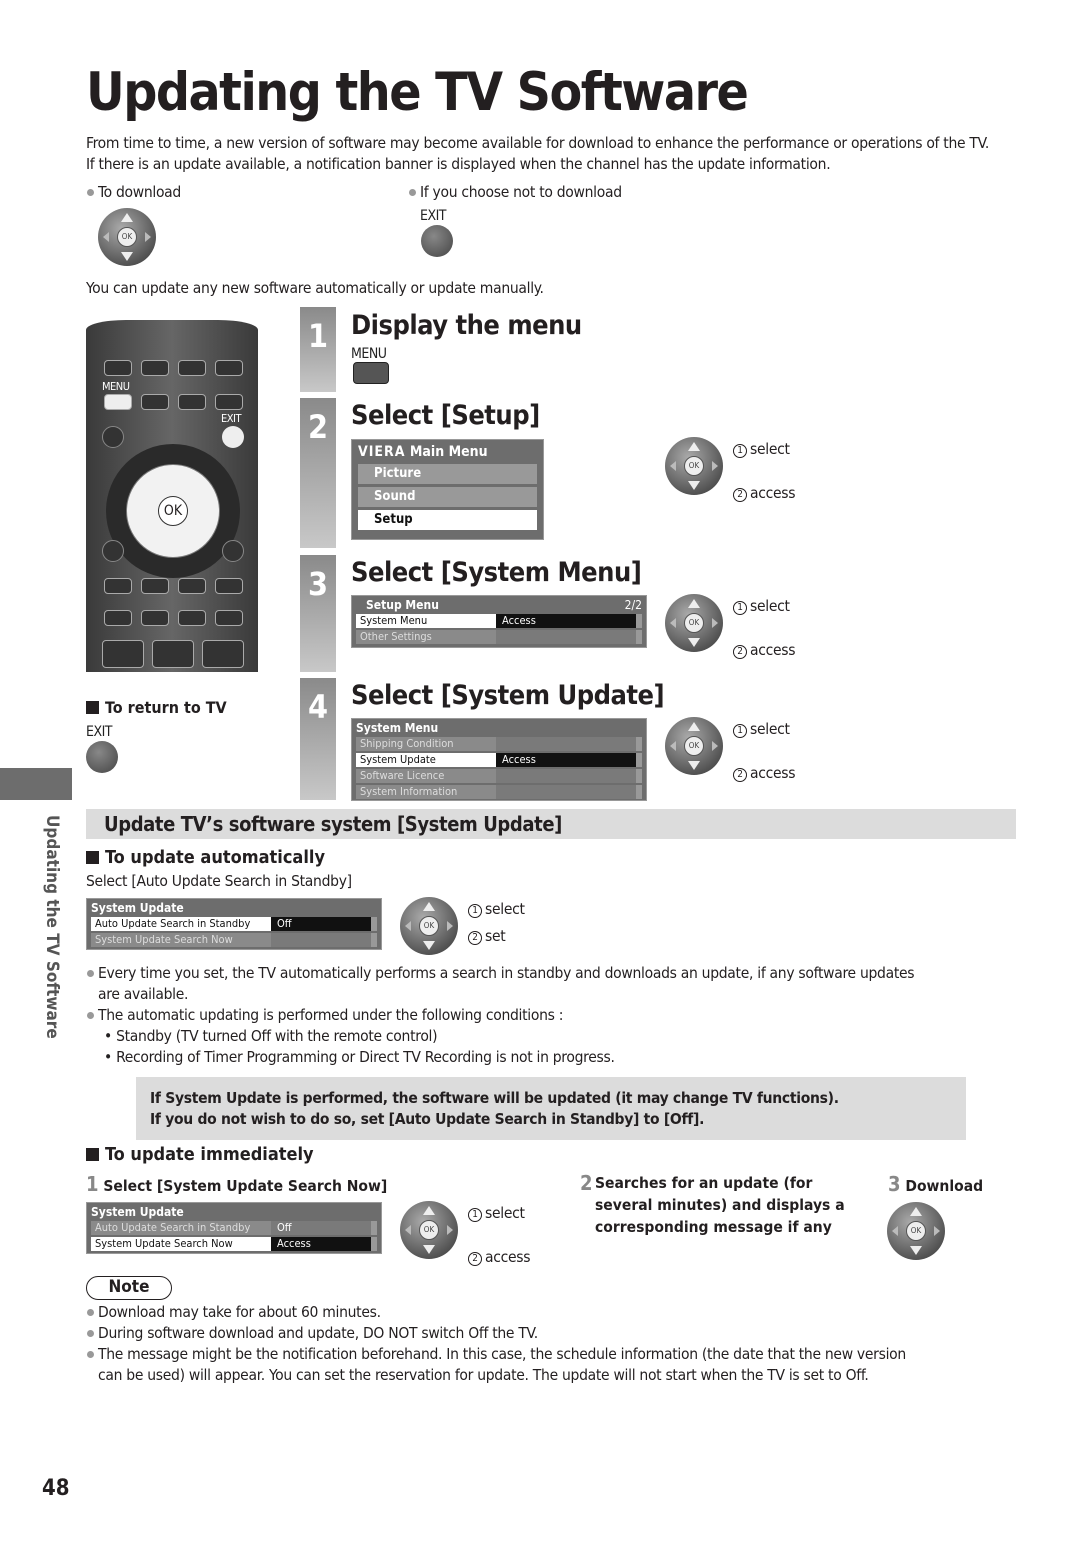 This screenshot has height=1544, width=1080. I want to click on step-title: Display the menu, so click(466, 325).